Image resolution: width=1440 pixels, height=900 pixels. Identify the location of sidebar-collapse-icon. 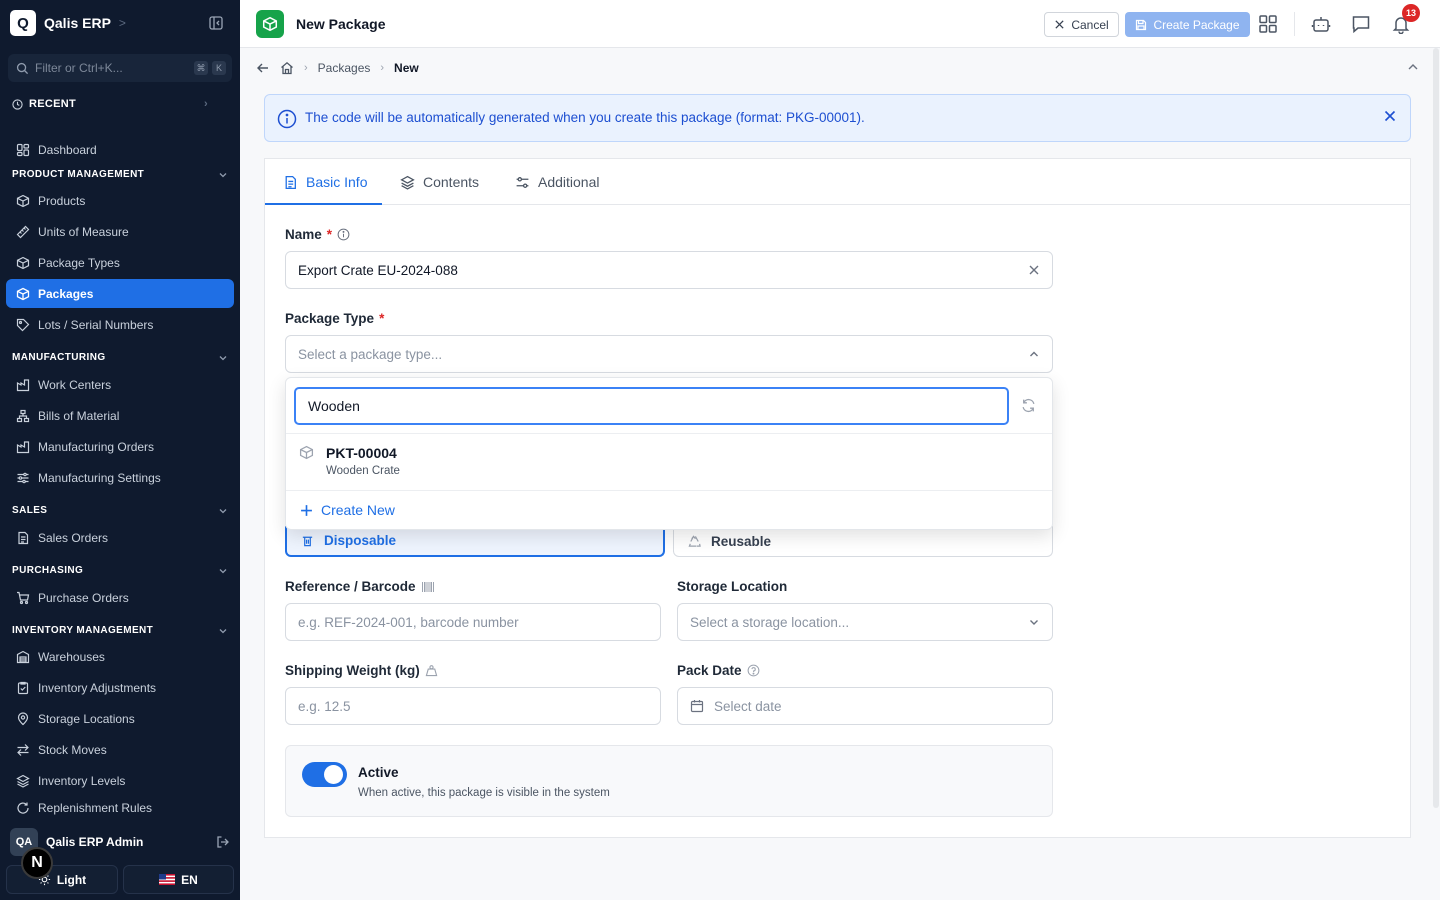
(216, 23).